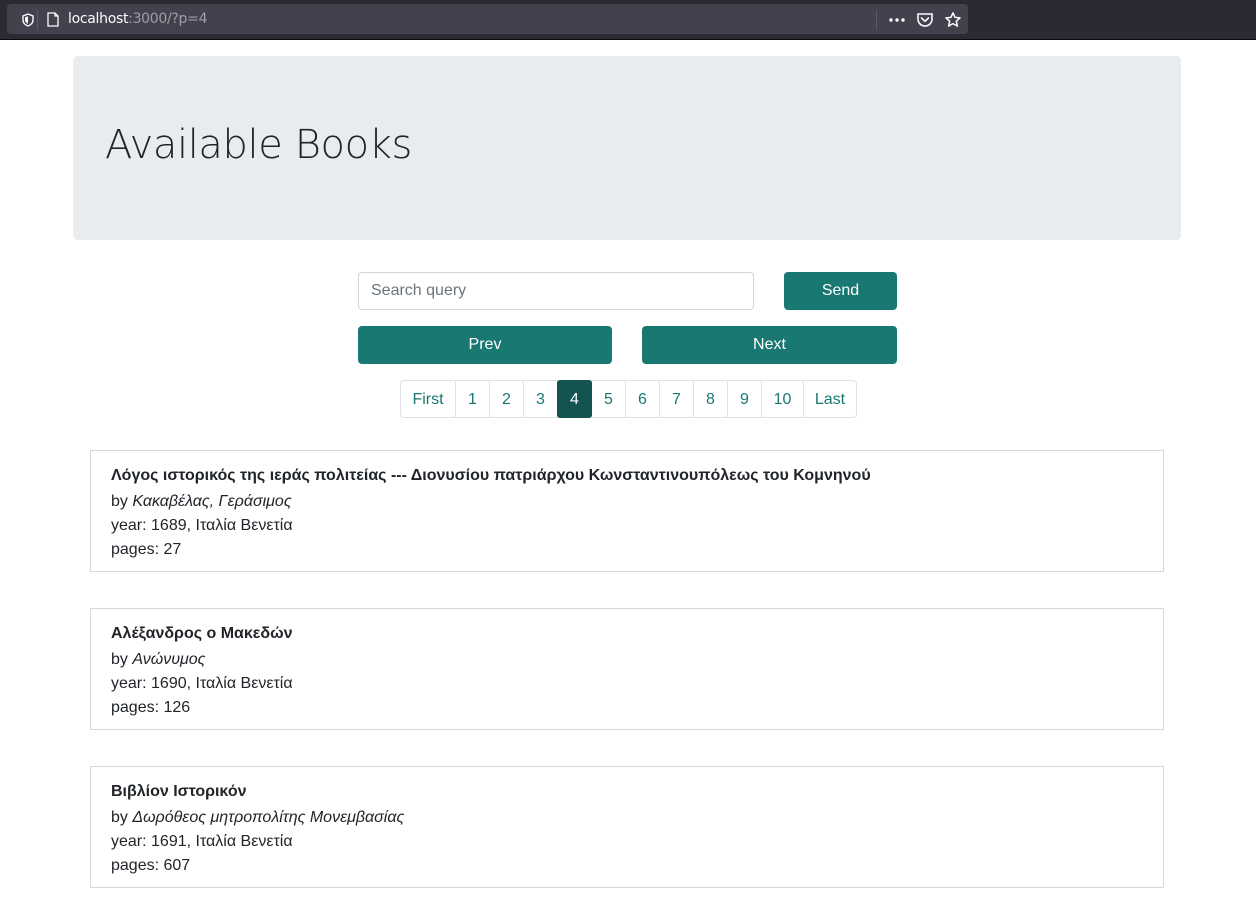 The width and height of the screenshot is (1256, 911). What do you see at coordinates (179, 791) in the screenshot?
I see `book-title: Βιβλίον Ιστορικόν` at bounding box center [179, 791].